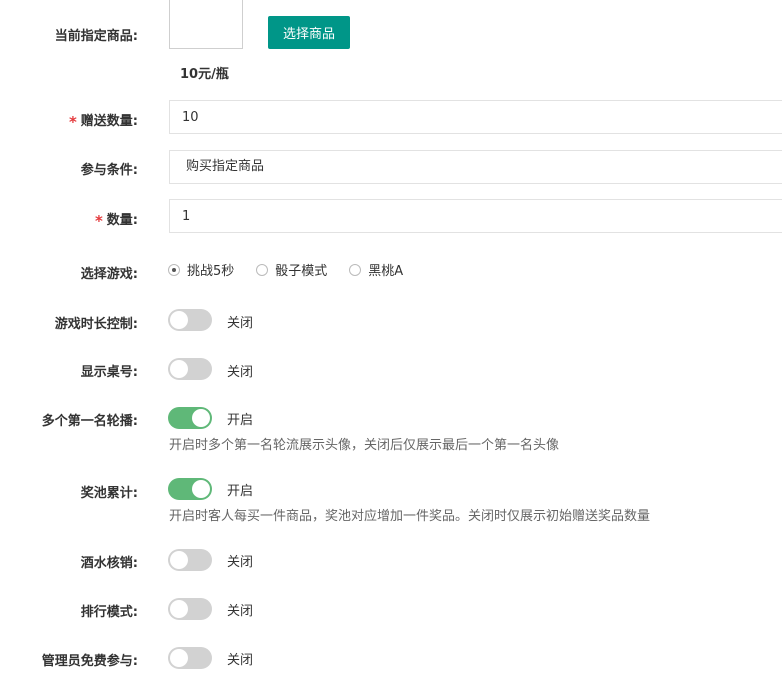 Image resolution: width=782 pixels, height=683 pixels. I want to click on radio-spade-a: 黑桃A, so click(376, 269).